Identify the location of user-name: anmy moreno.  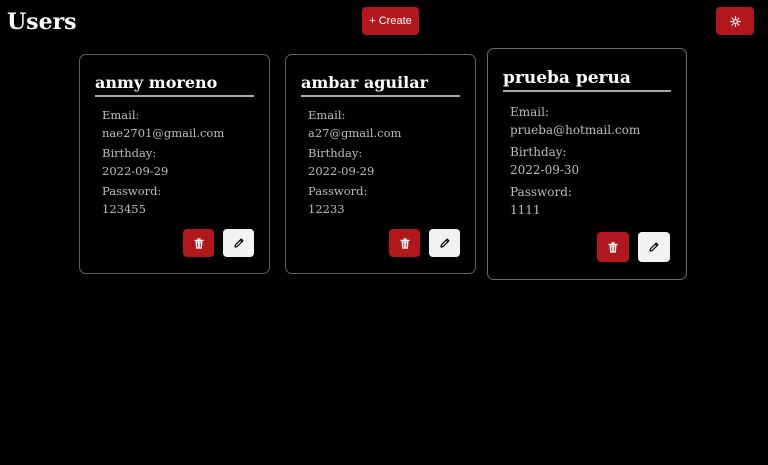
(174, 84).